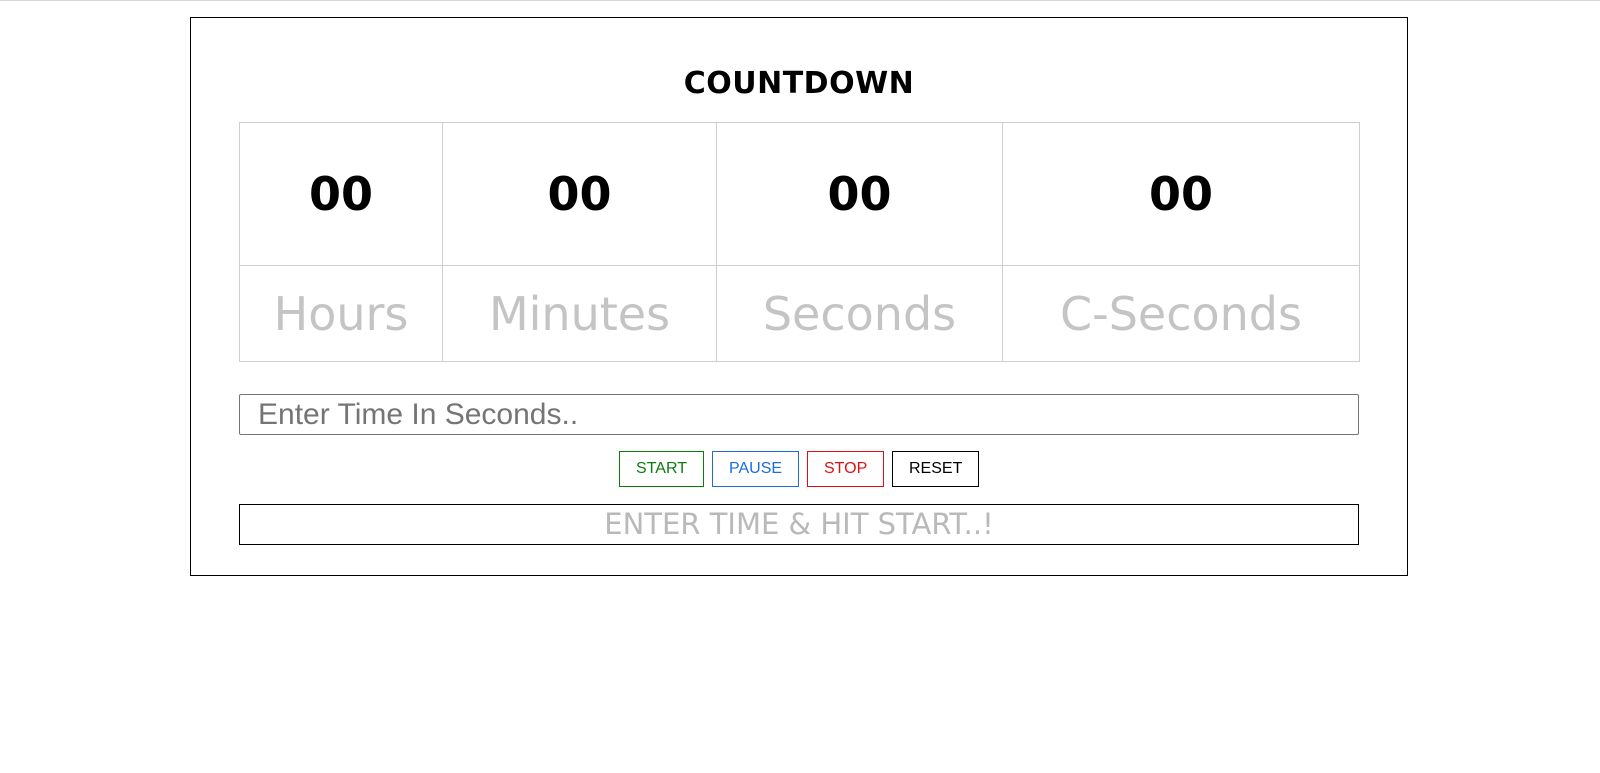  I want to click on timer-values-row: 00 00 00 00, so click(799, 194).